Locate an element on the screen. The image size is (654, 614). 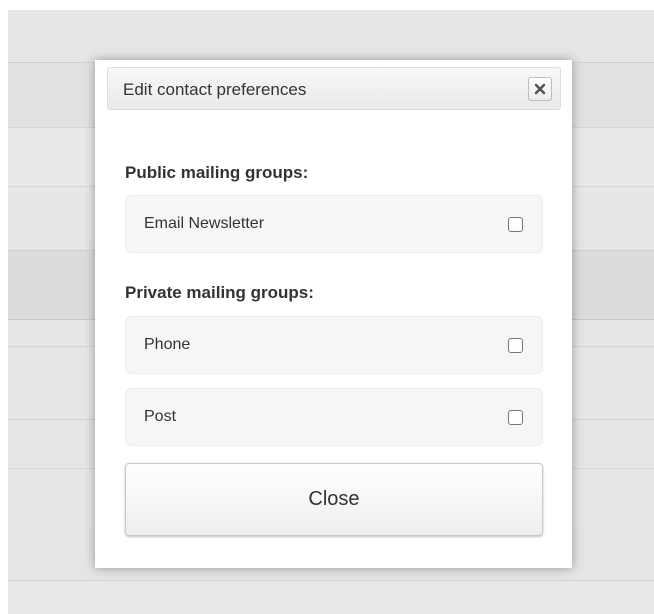
option-label: Post is located at coordinates (160, 416).